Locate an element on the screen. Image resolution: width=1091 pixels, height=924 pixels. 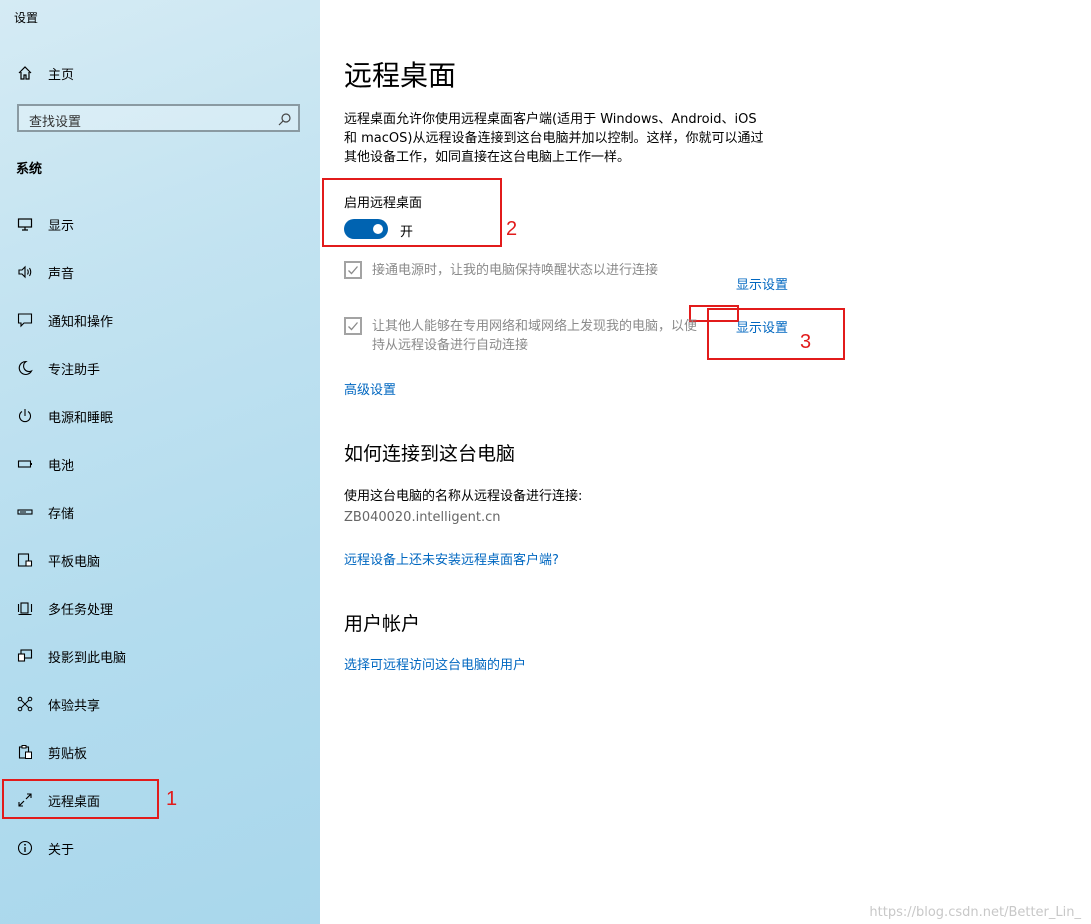
remote-desktop-toggle is located at coordinates (366, 229).